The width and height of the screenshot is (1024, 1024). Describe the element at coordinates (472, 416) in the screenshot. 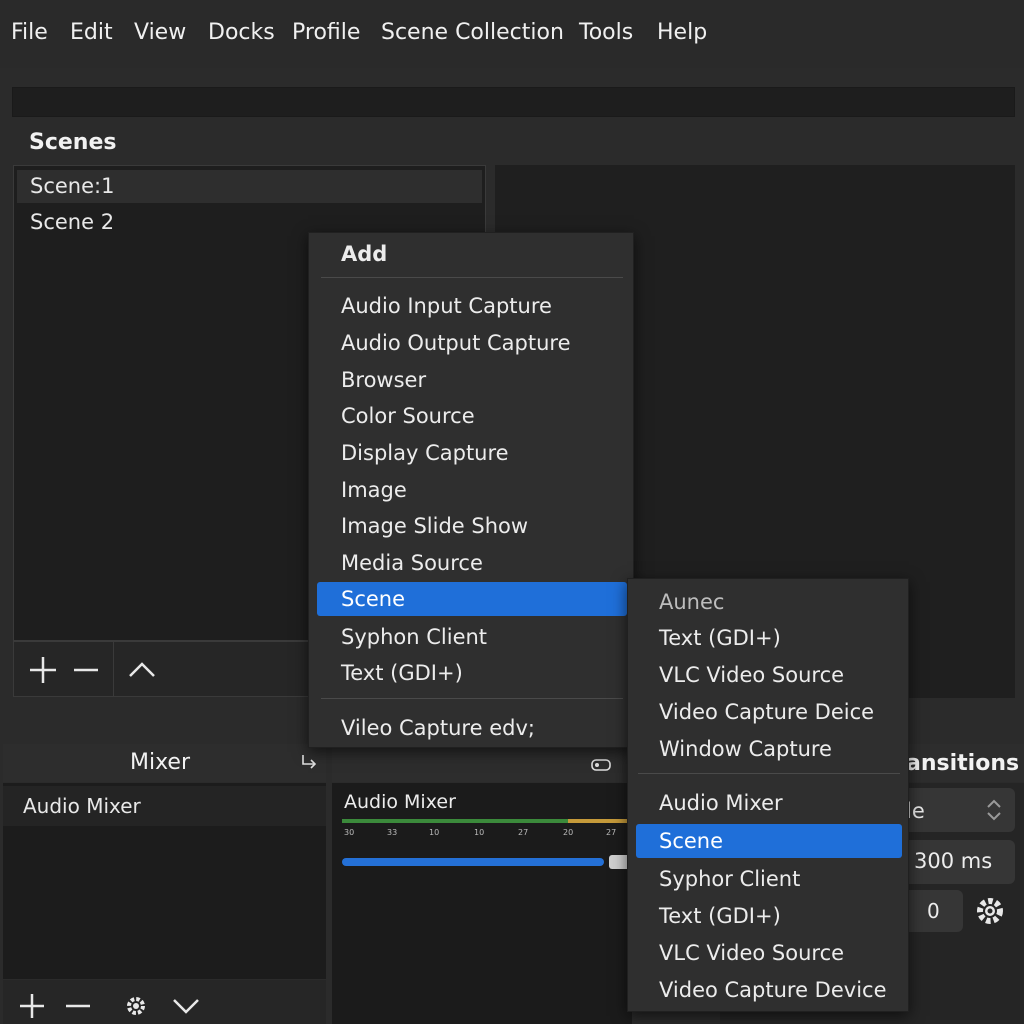

I see `menu-item-color-source: Color Source` at that location.